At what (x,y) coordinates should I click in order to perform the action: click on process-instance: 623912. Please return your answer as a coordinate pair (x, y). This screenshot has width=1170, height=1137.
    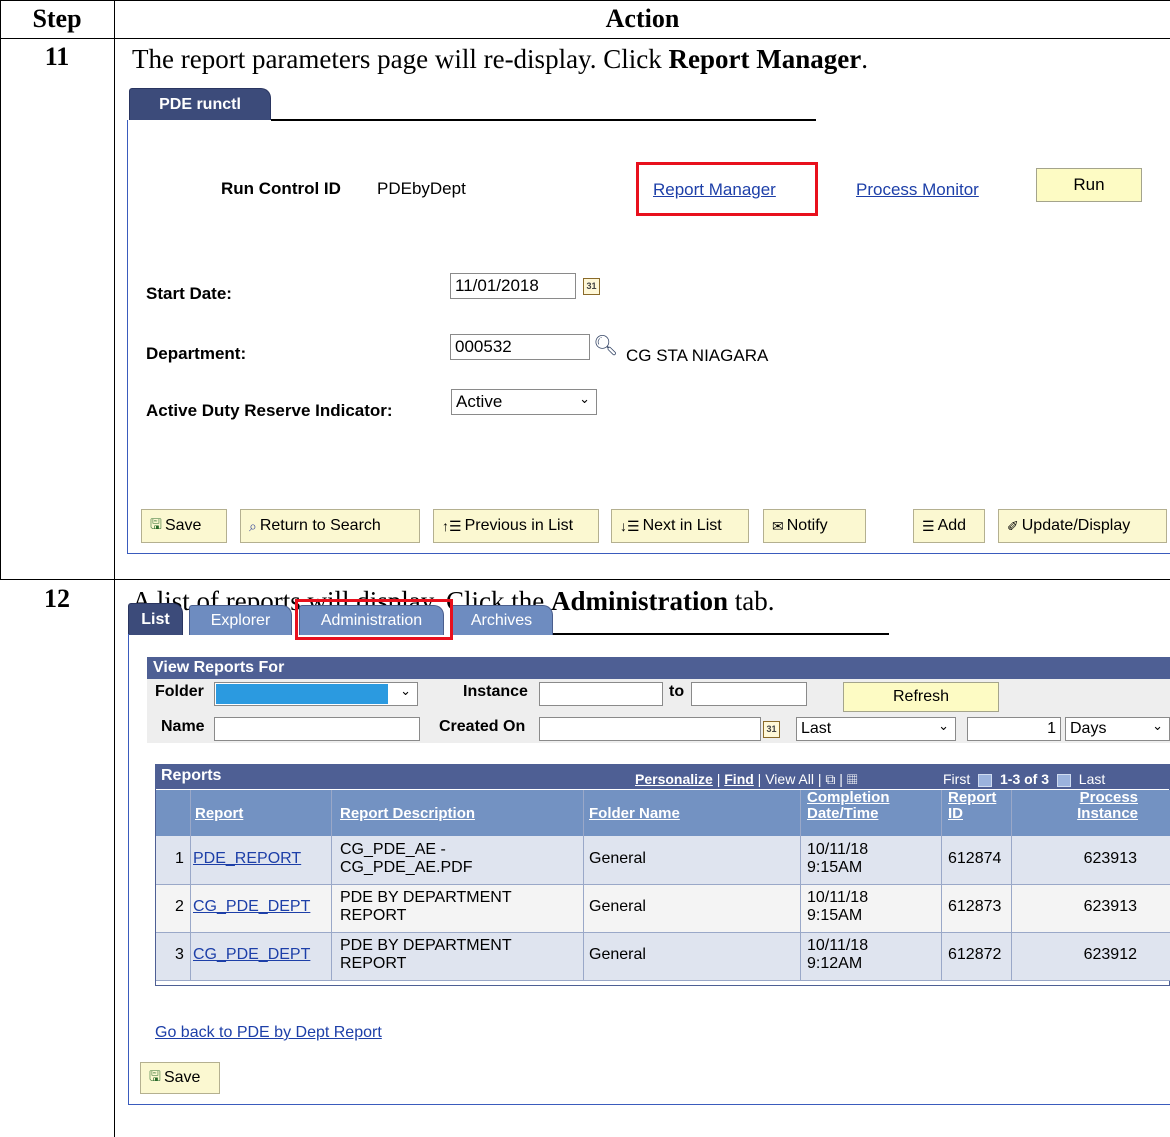
    Looking at the image, I should click on (1110, 954).